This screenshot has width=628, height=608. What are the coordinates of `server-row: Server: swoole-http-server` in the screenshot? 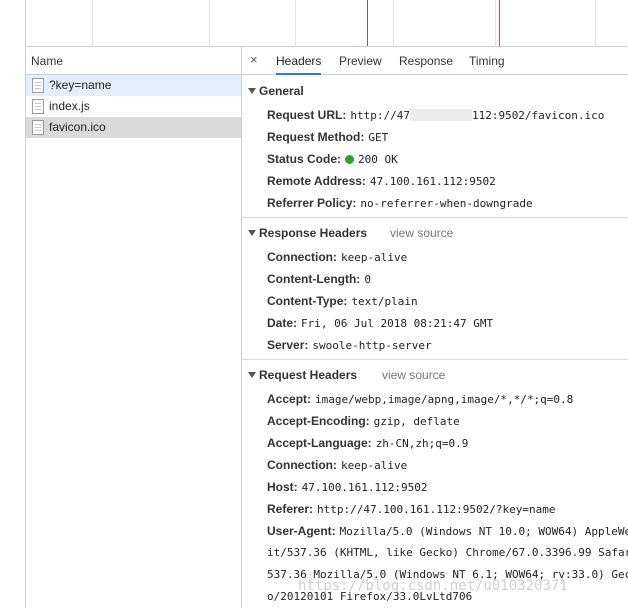 It's located at (349, 345).